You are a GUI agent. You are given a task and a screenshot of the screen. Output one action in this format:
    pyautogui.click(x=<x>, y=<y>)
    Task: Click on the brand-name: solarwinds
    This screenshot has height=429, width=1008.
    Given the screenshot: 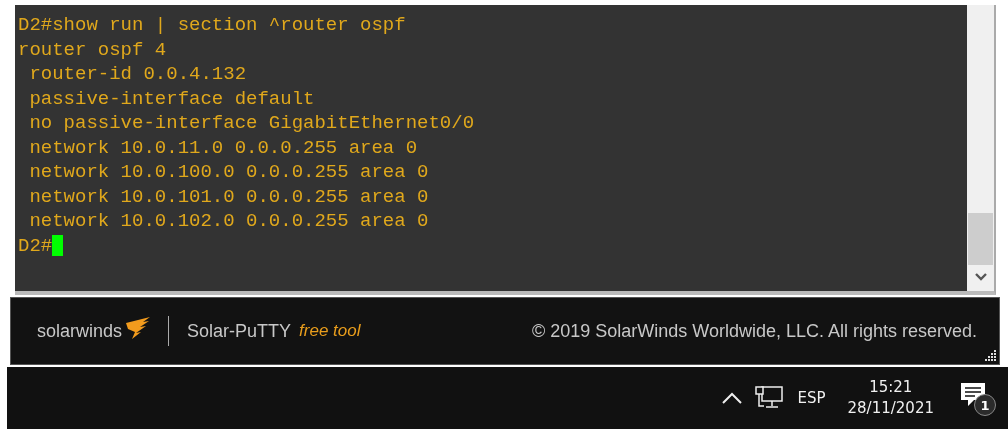 What is the action you would take?
    pyautogui.click(x=80, y=331)
    